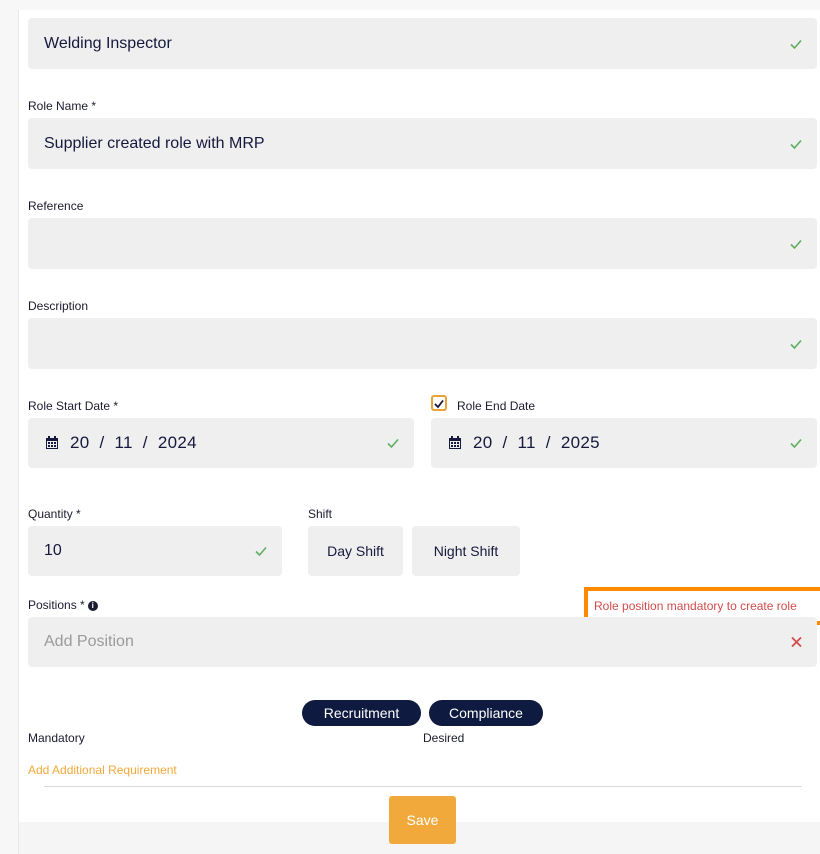  What do you see at coordinates (177, 443) in the screenshot?
I see `start-year: 2024` at bounding box center [177, 443].